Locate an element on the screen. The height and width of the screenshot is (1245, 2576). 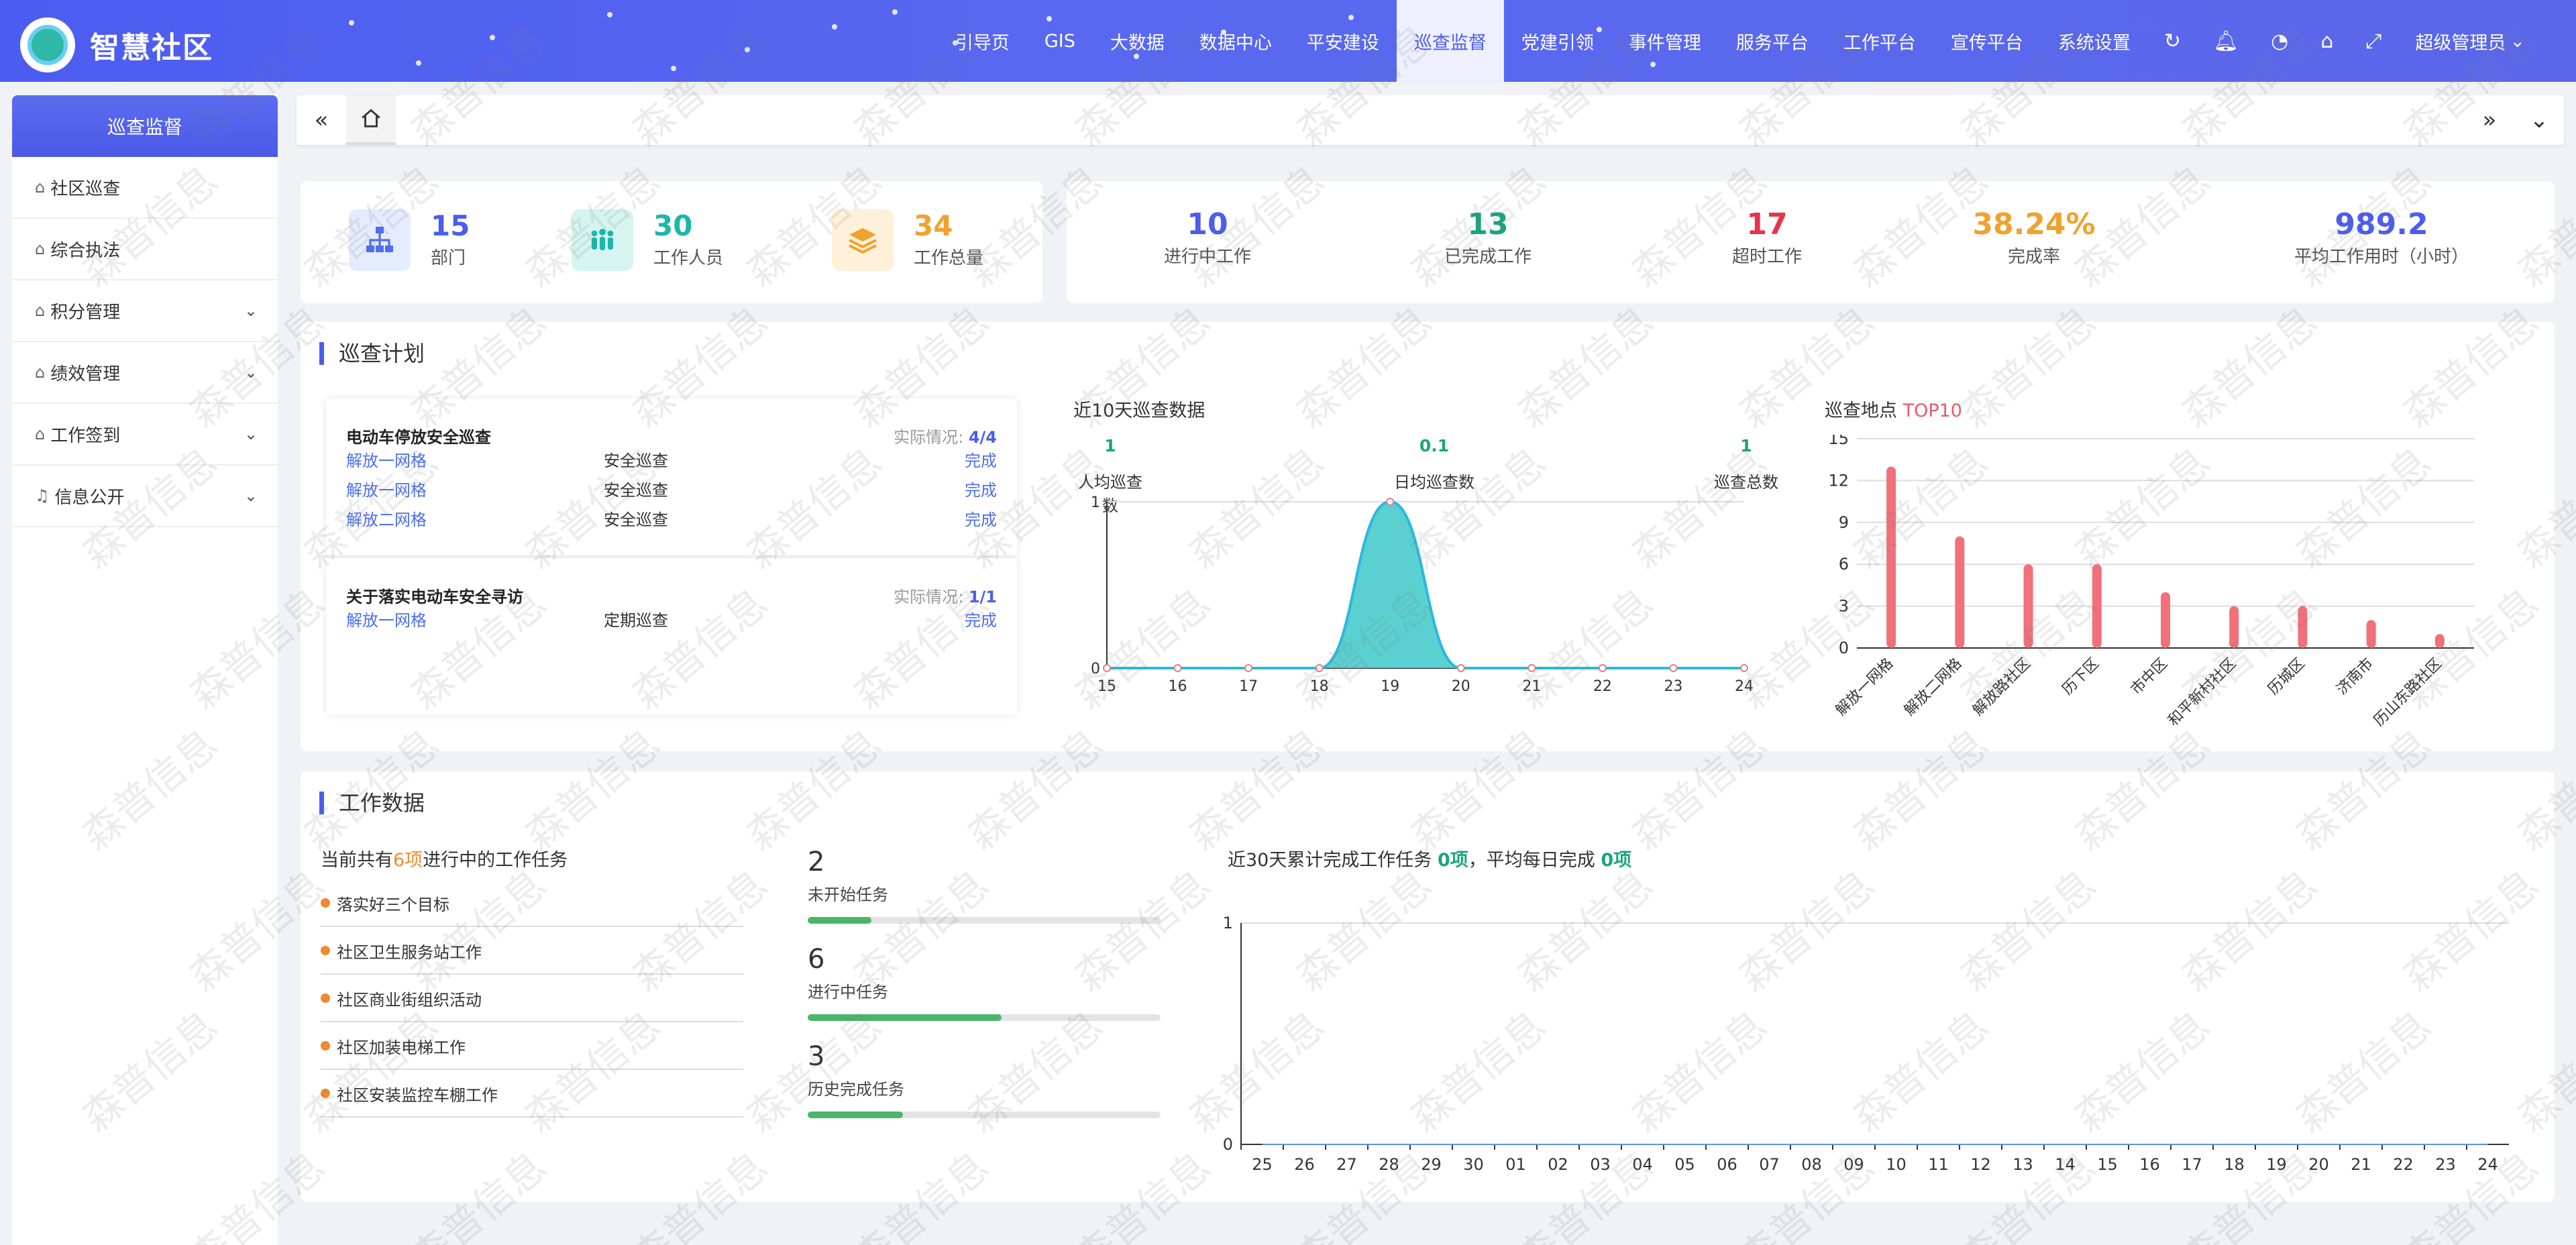
sidebar-item-label: 信息公开 is located at coordinates (89, 497).